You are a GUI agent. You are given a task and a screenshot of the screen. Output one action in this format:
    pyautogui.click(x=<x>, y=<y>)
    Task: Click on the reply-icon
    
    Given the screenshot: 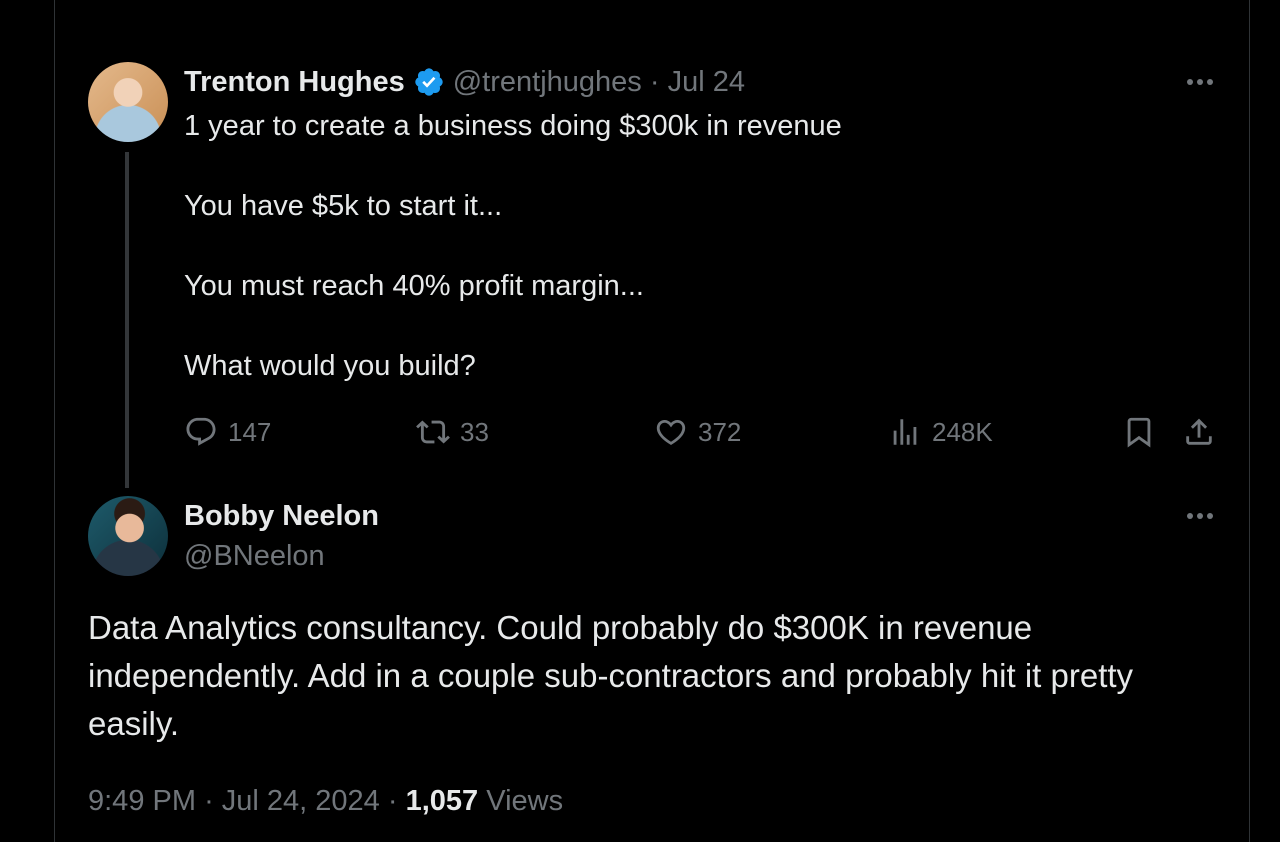 What is the action you would take?
    pyautogui.click(x=201, y=431)
    